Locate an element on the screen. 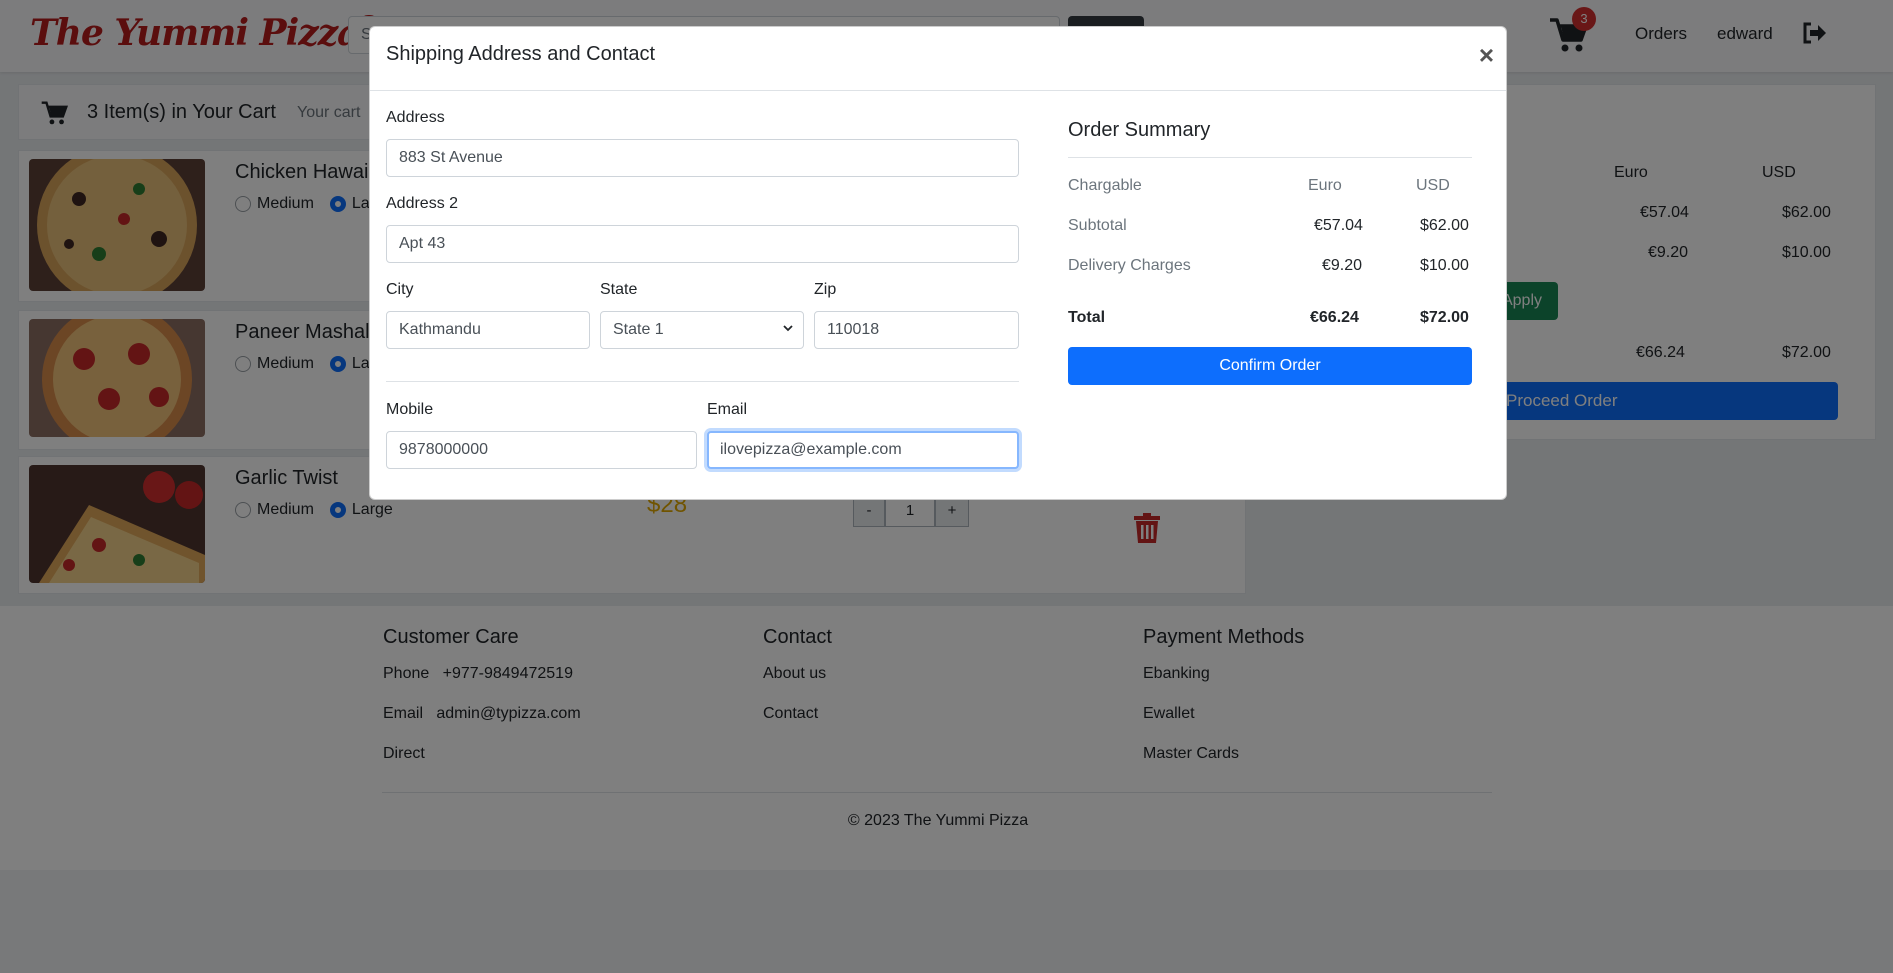  chevron-down-icon is located at coordinates (788, 328).